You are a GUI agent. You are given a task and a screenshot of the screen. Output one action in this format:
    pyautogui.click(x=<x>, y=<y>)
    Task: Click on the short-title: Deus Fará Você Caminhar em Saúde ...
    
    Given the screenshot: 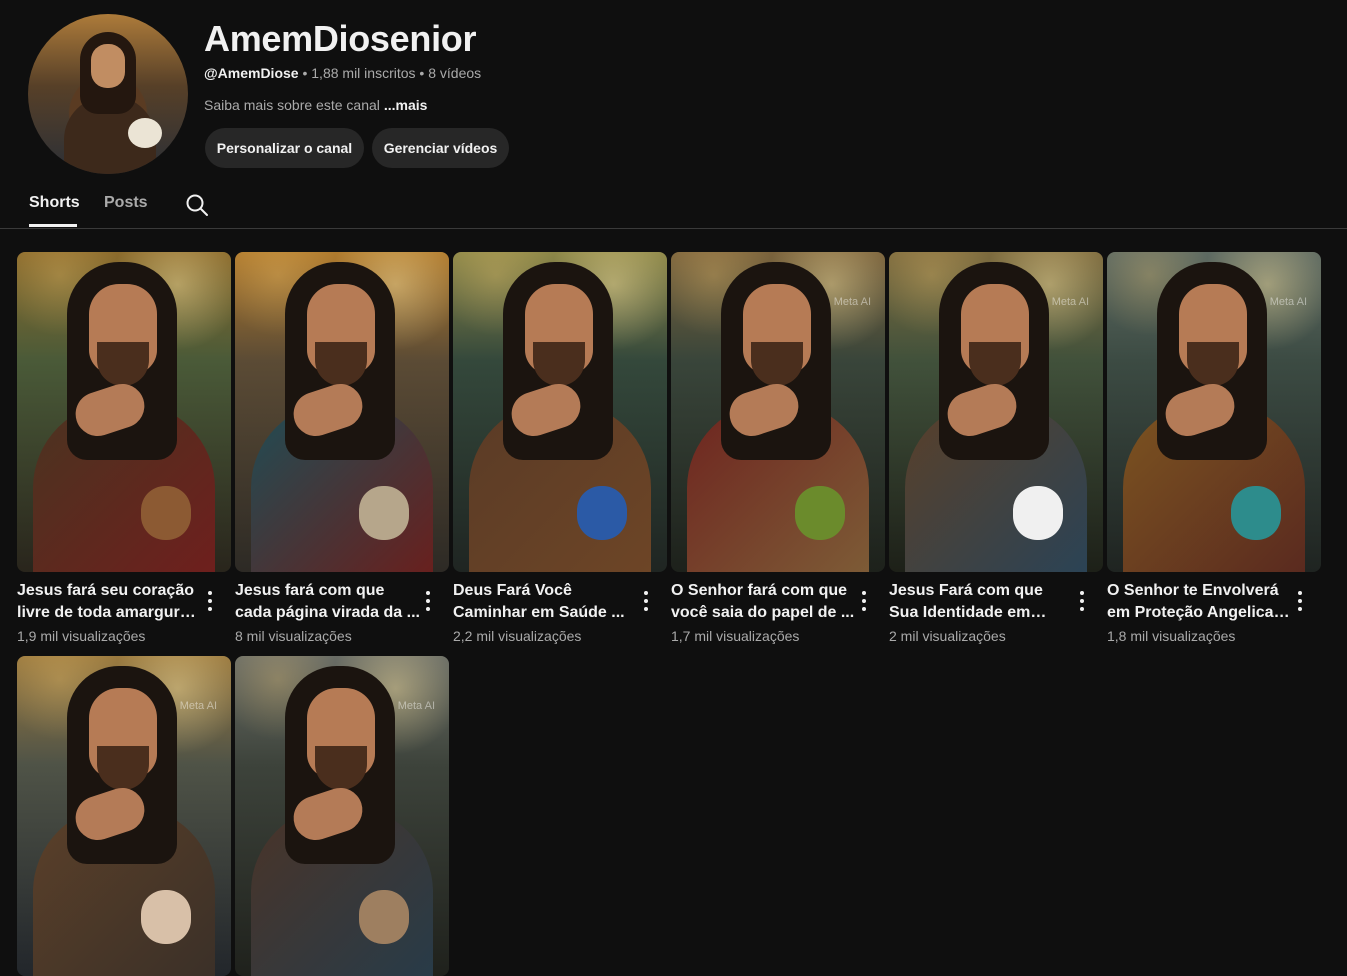 What is the action you would take?
    pyautogui.click(x=546, y=602)
    